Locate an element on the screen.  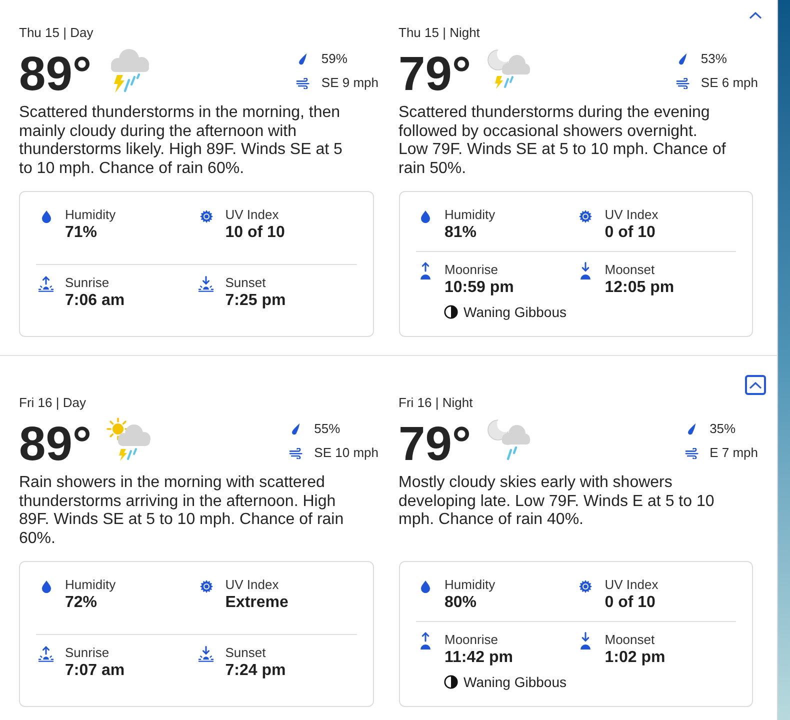
detail-value: 7:25 pm is located at coordinates (255, 301).